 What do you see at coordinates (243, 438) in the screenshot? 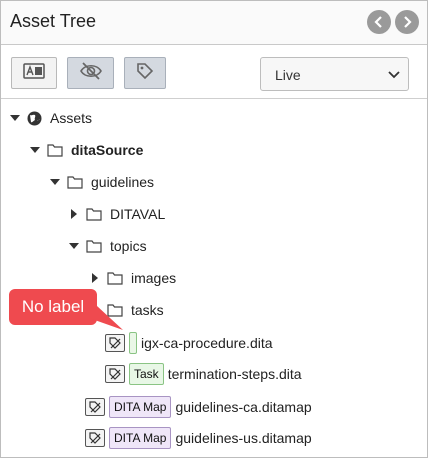
I see `file-name: guidelines-us.ditamap` at bounding box center [243, 438].